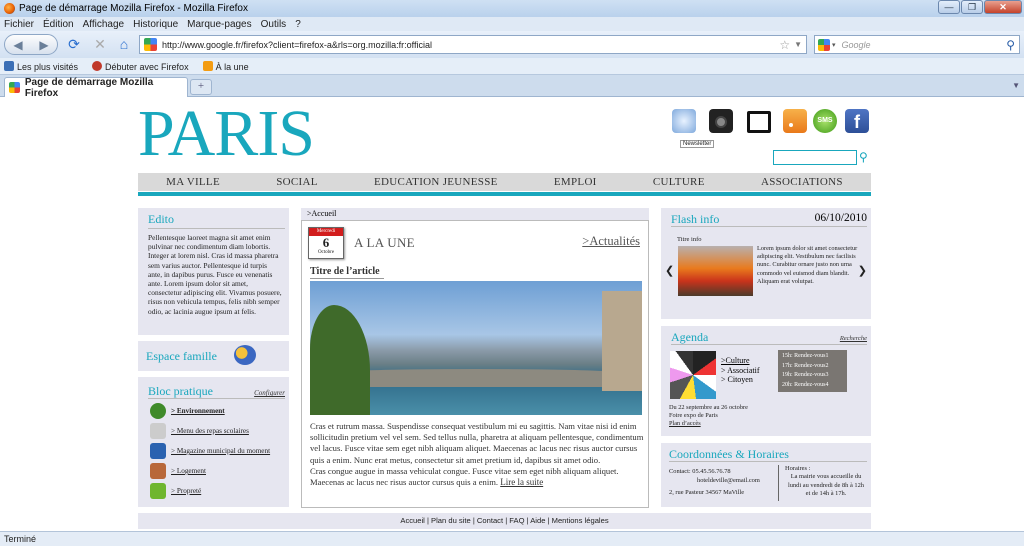 Image resolution: width=1024 pixels, height=546 pixels. Describe the element at coordinates (17, 45) in the screenshot. I see `back-icon: ◀` at that location.